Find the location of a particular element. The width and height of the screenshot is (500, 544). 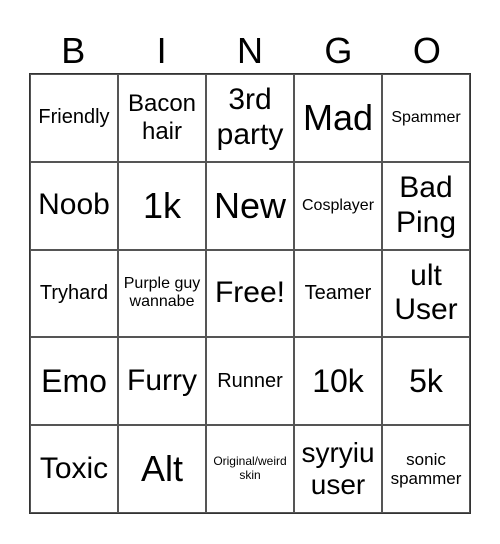

bingo-cell: Noob is located at coordinates (74, 205).